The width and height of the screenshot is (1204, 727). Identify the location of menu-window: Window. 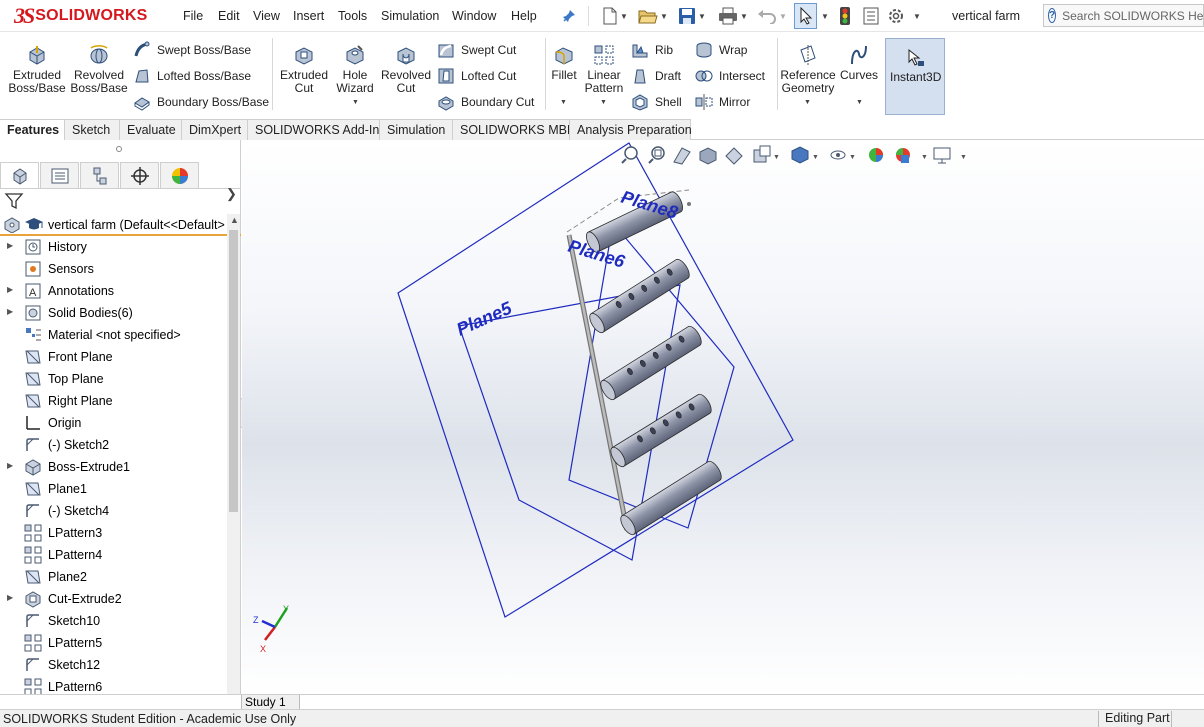
(474, 16).